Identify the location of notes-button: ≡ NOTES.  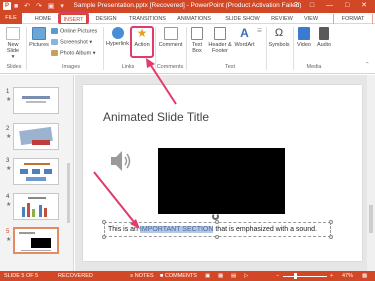
(142, 276).